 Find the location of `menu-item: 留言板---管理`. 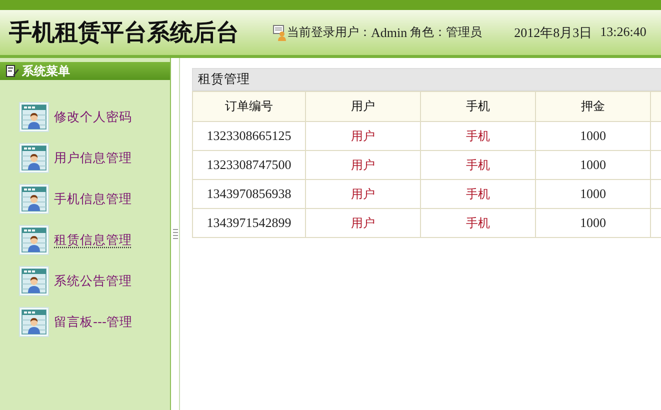

menu-item: 留言板---管理 is located at coordinates (93, 322).